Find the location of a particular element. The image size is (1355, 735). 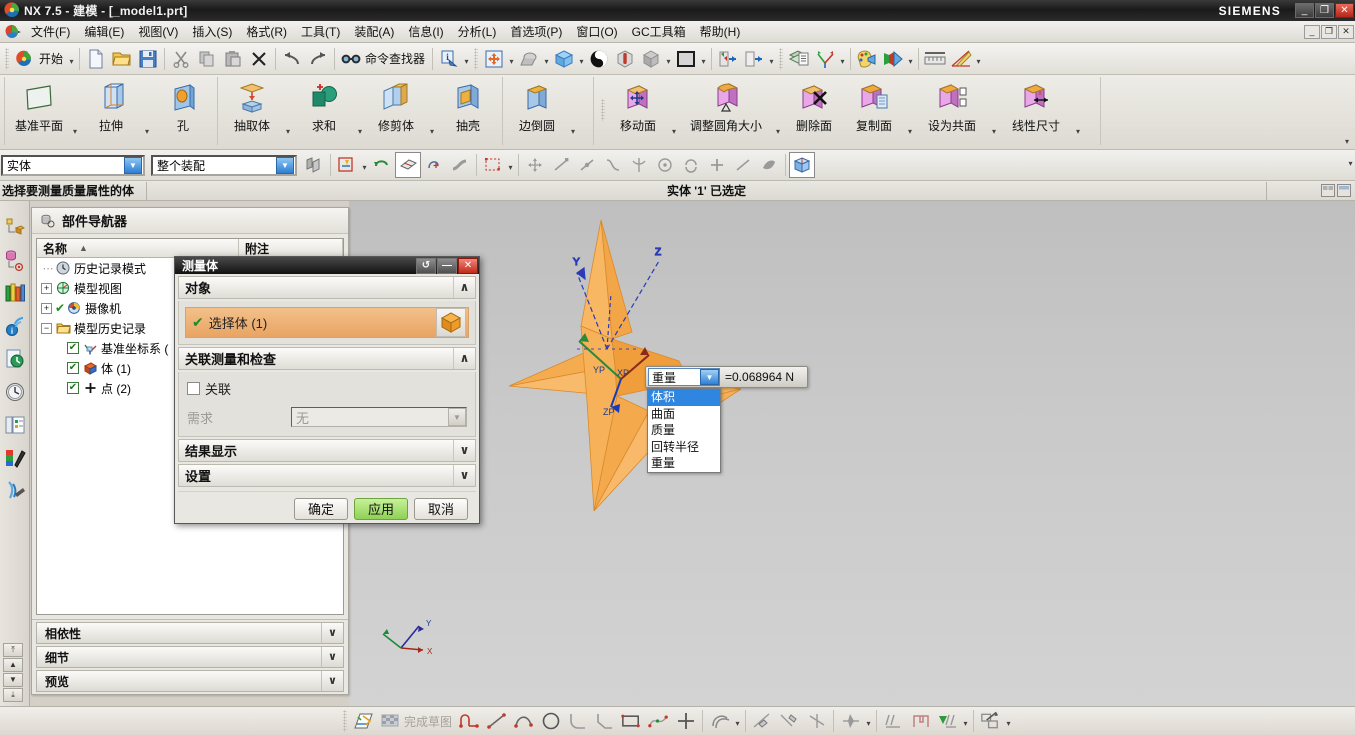

background-color-icon is located at coordinates (686, 59).